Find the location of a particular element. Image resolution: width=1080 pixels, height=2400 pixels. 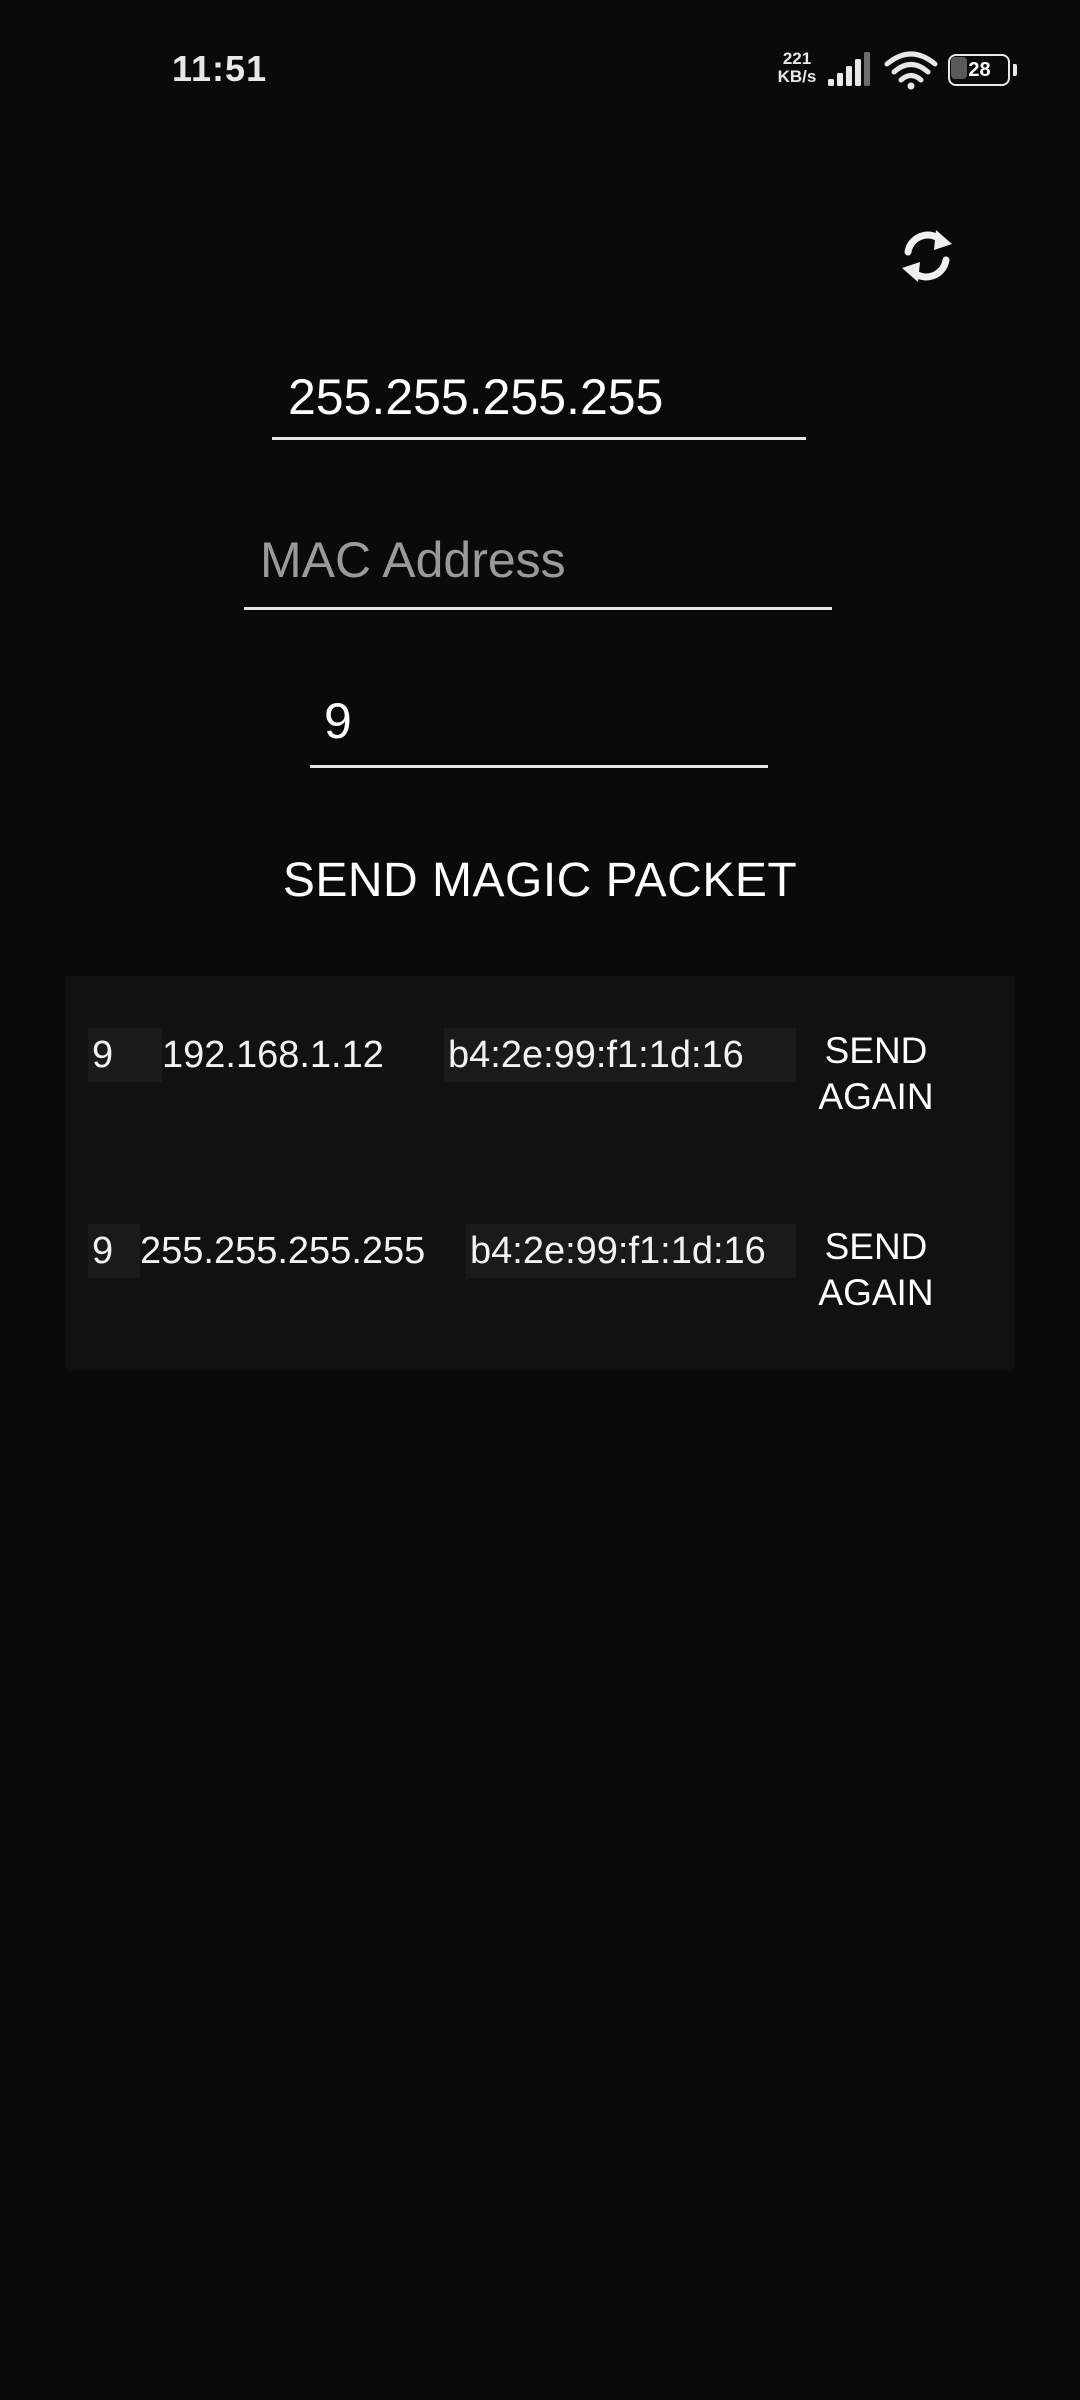

wifi-icon is located at coordinates (911, 70).